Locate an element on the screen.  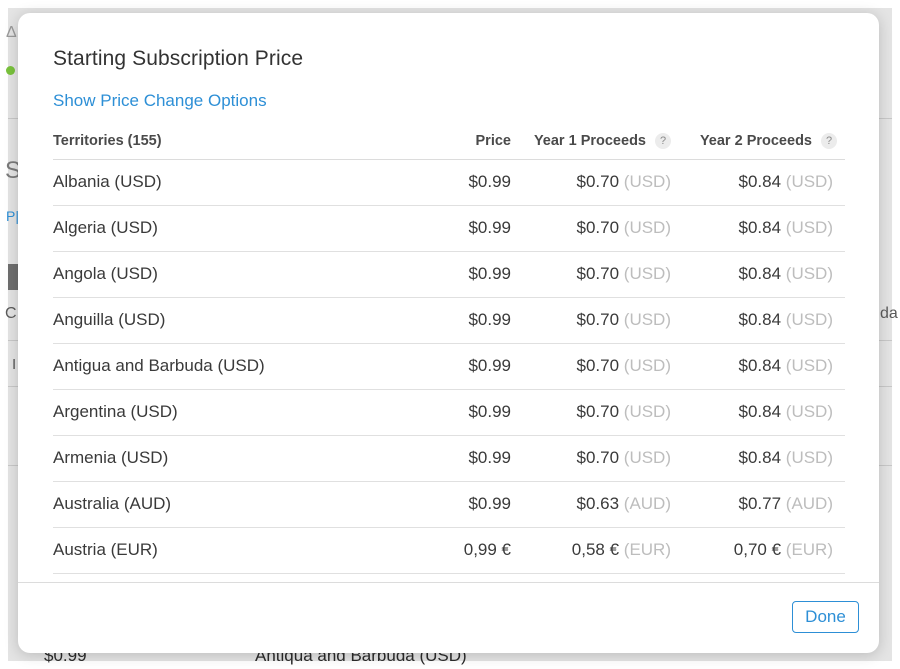
year1-proceeds-cell: 0,58 € (EUR) is located at coordinates (591, 550).